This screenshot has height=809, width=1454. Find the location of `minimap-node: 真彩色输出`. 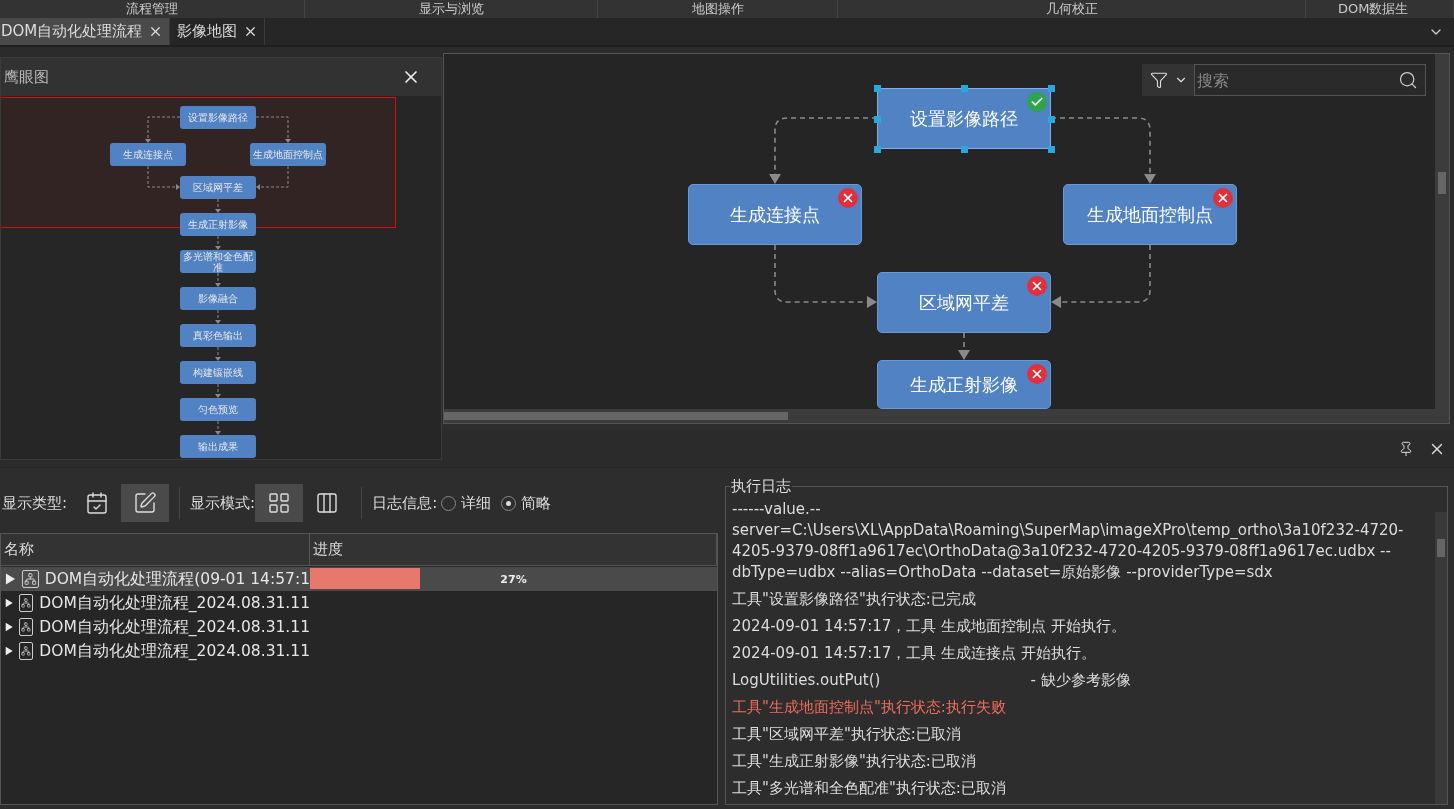

minimap-node: 真彩色输出 is located at coordinates (218, 335).